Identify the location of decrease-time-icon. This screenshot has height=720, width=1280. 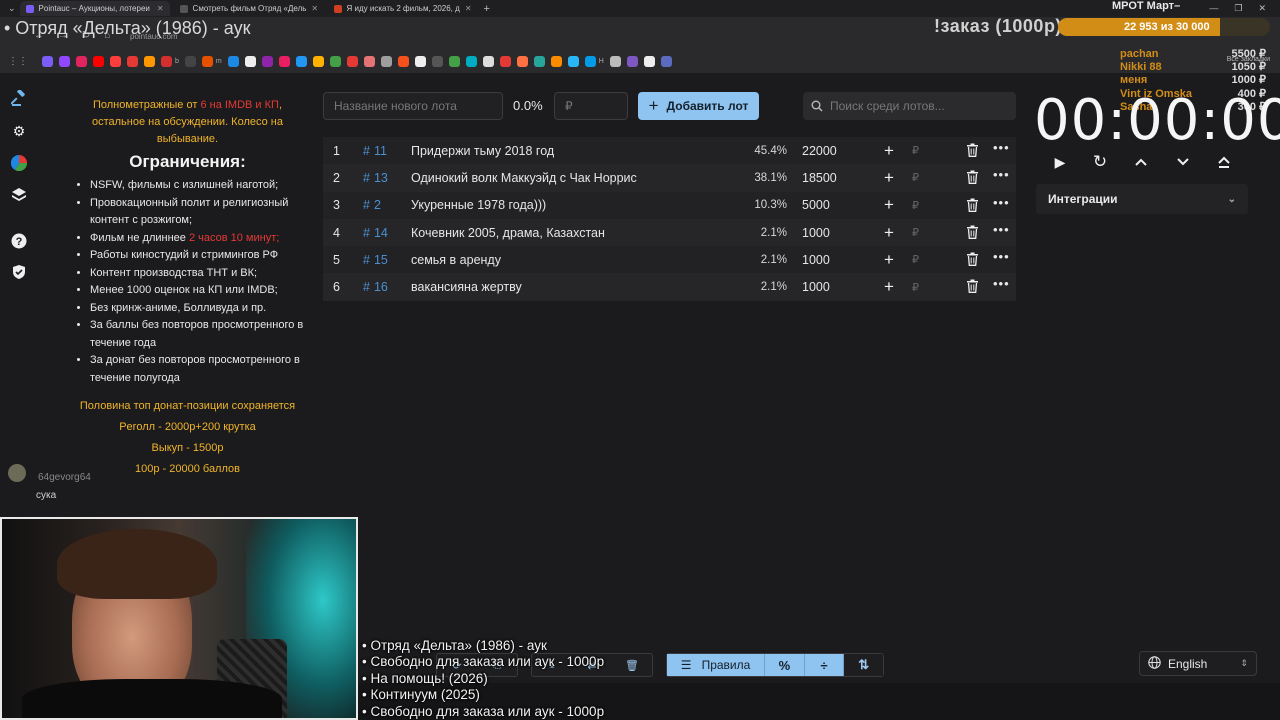
(1183, 162).